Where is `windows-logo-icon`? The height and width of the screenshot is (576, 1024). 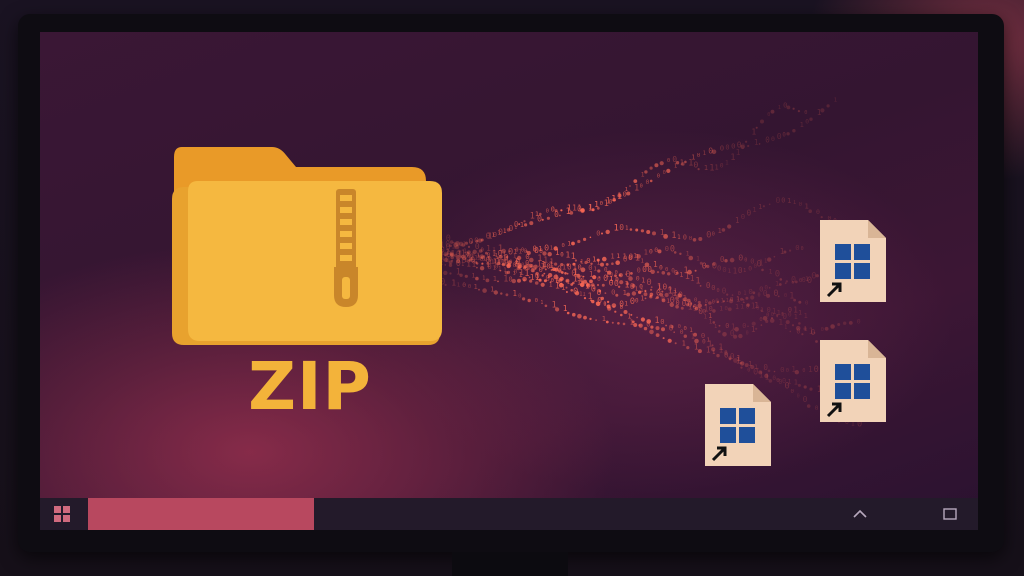
windows-logo-icon is located at coordinates (62, 514).